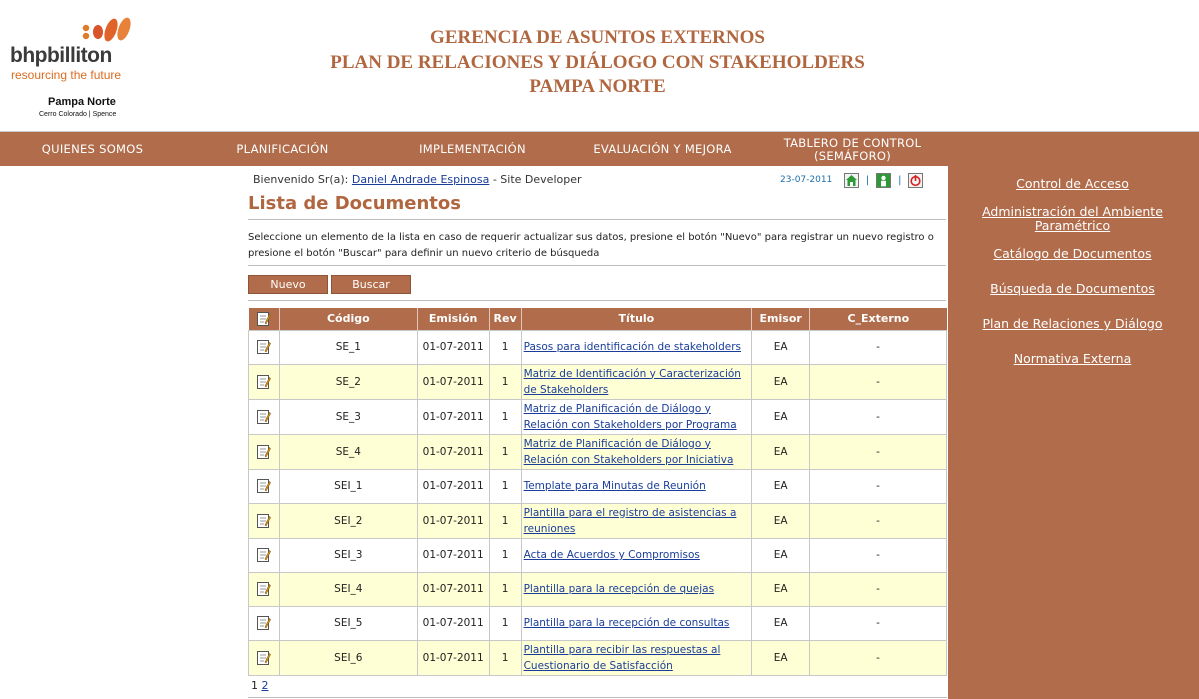  I want to click on document-title-link: Plantilla para la recepción de quejas, so click(619, 589).